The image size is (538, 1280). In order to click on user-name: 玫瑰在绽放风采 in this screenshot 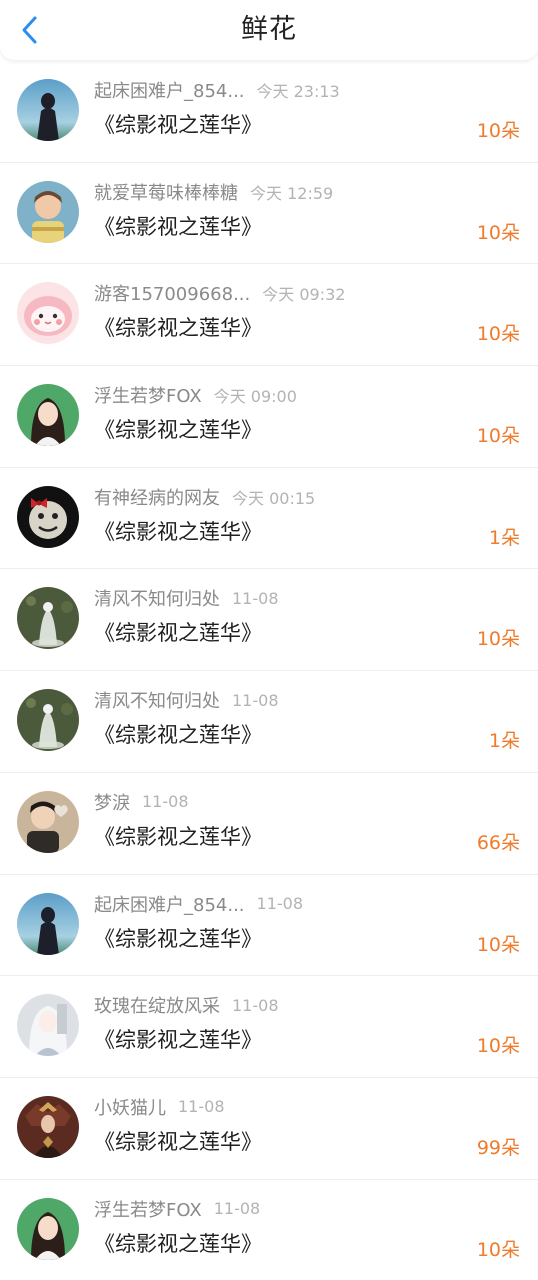, I will do `click(157, 1005)`.